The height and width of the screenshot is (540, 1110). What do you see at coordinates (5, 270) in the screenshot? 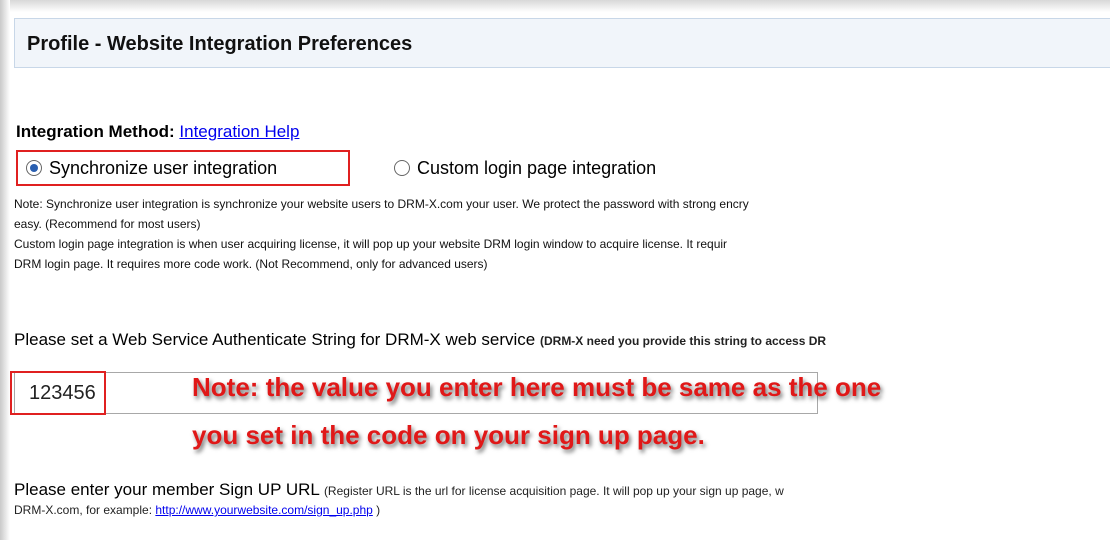
I see `left-shadow` at bounding box center [5, 270].